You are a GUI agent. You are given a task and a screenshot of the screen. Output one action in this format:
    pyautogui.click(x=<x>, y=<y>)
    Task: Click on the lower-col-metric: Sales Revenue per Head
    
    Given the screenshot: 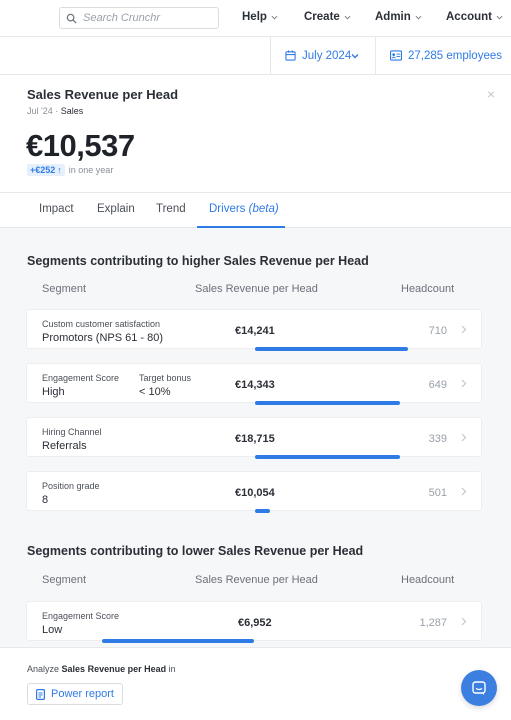 What is the action you would take?
    pyautogui.click(x=256, y=580)
    